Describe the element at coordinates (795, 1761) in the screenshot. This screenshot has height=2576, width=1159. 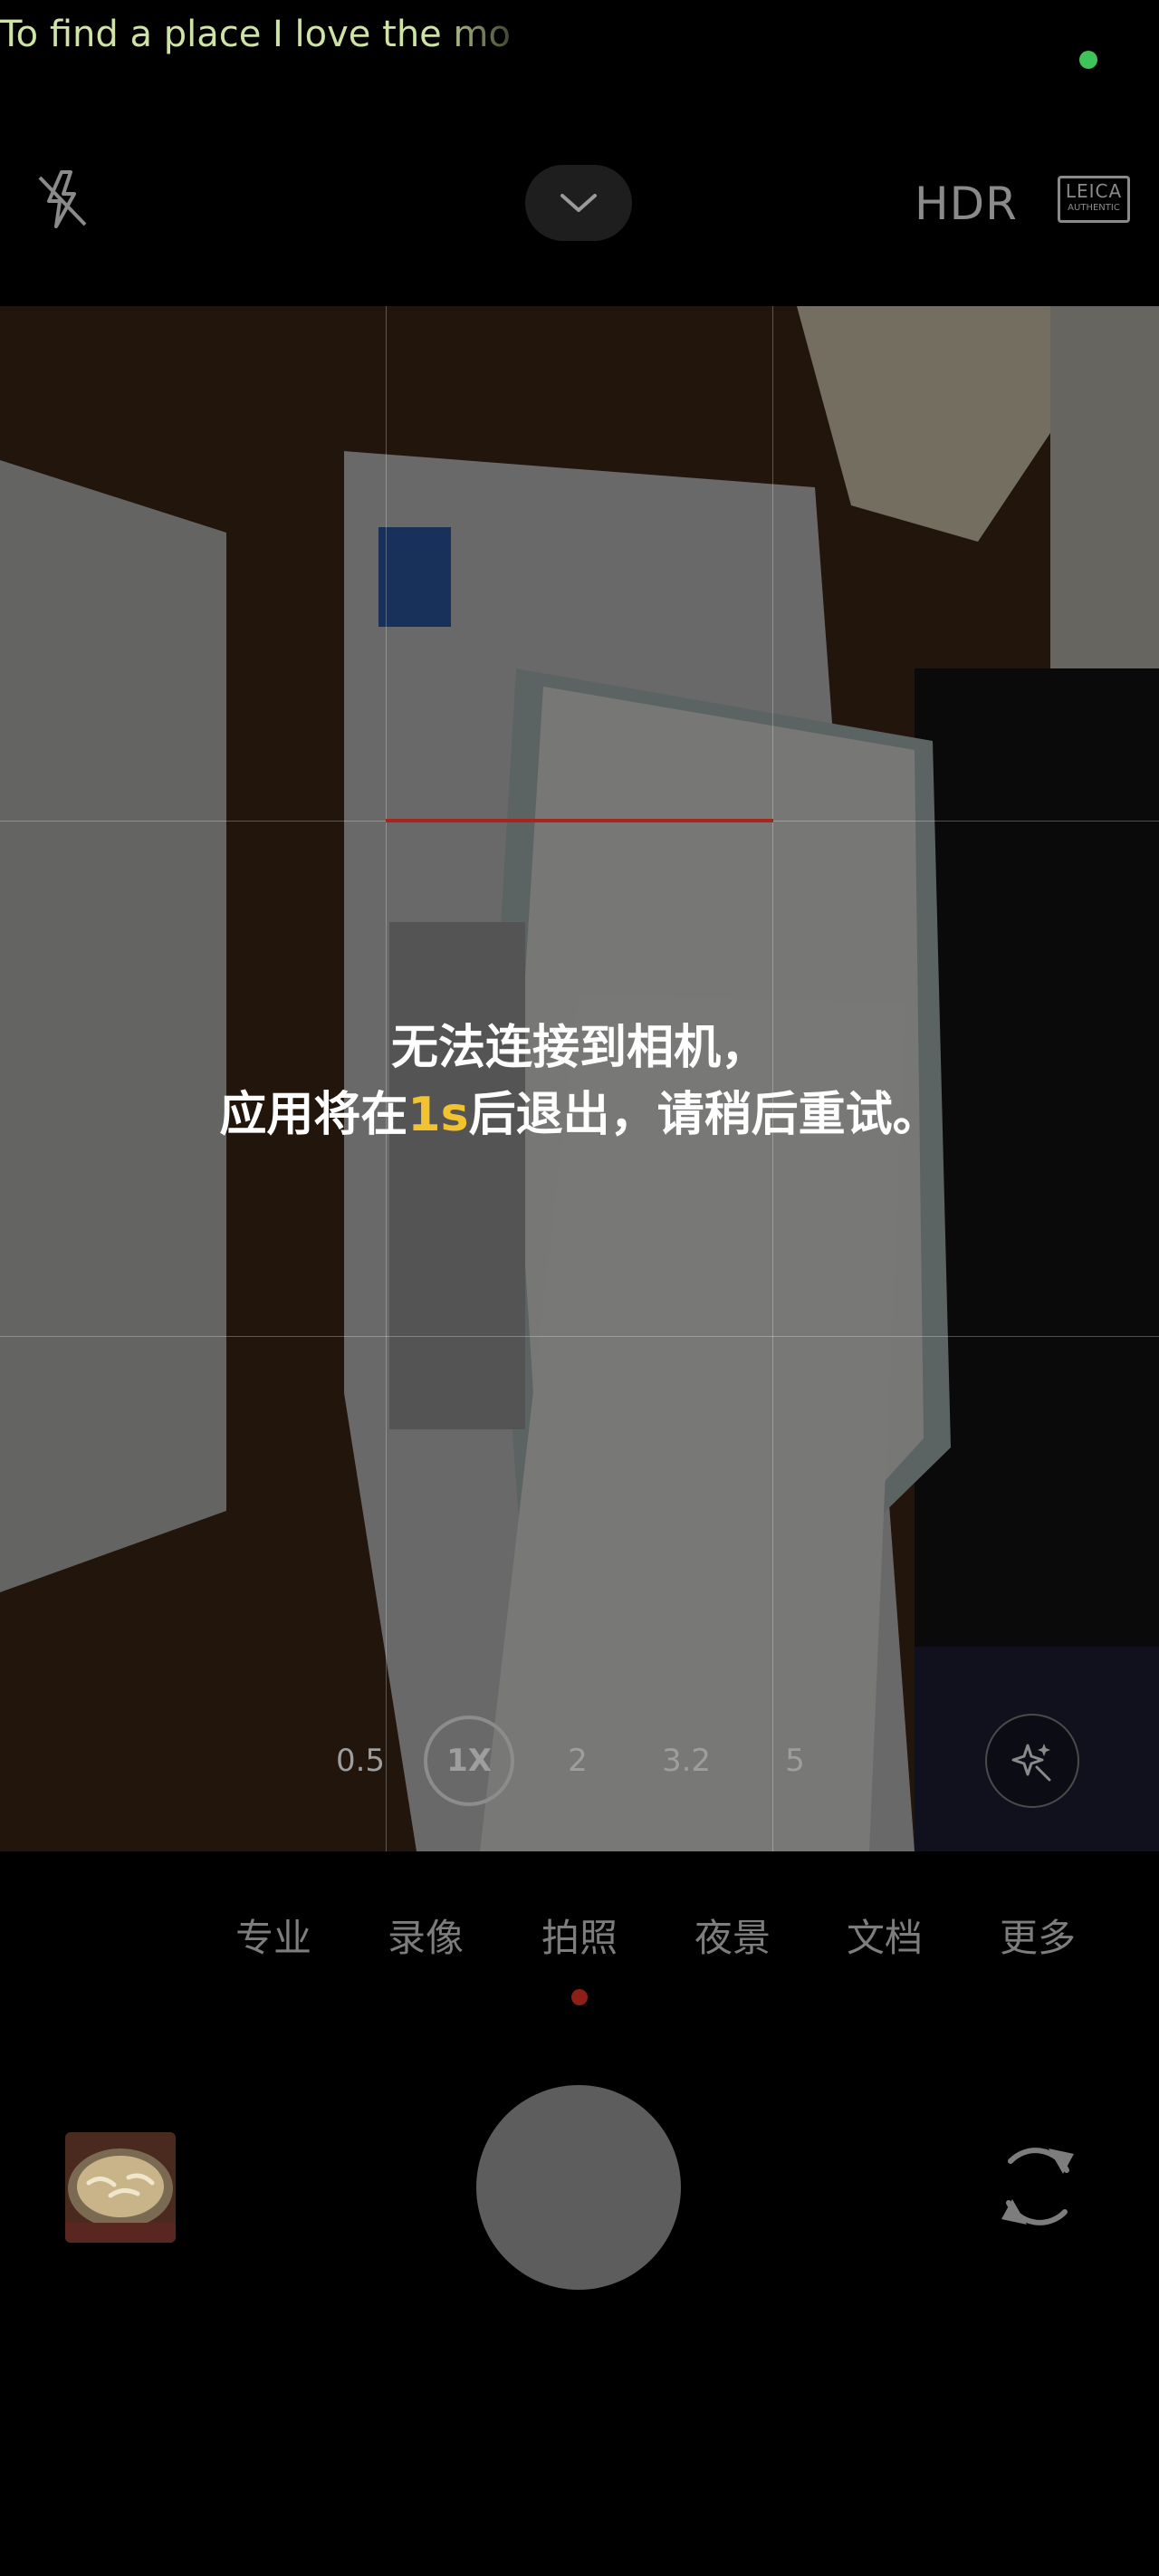
I see `zoom-option-5: 5` at that location.